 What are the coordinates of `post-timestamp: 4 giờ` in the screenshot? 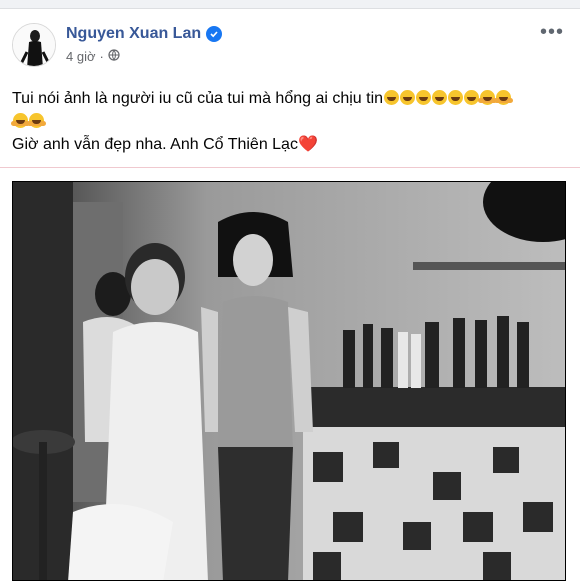 It's located at (81, 56).